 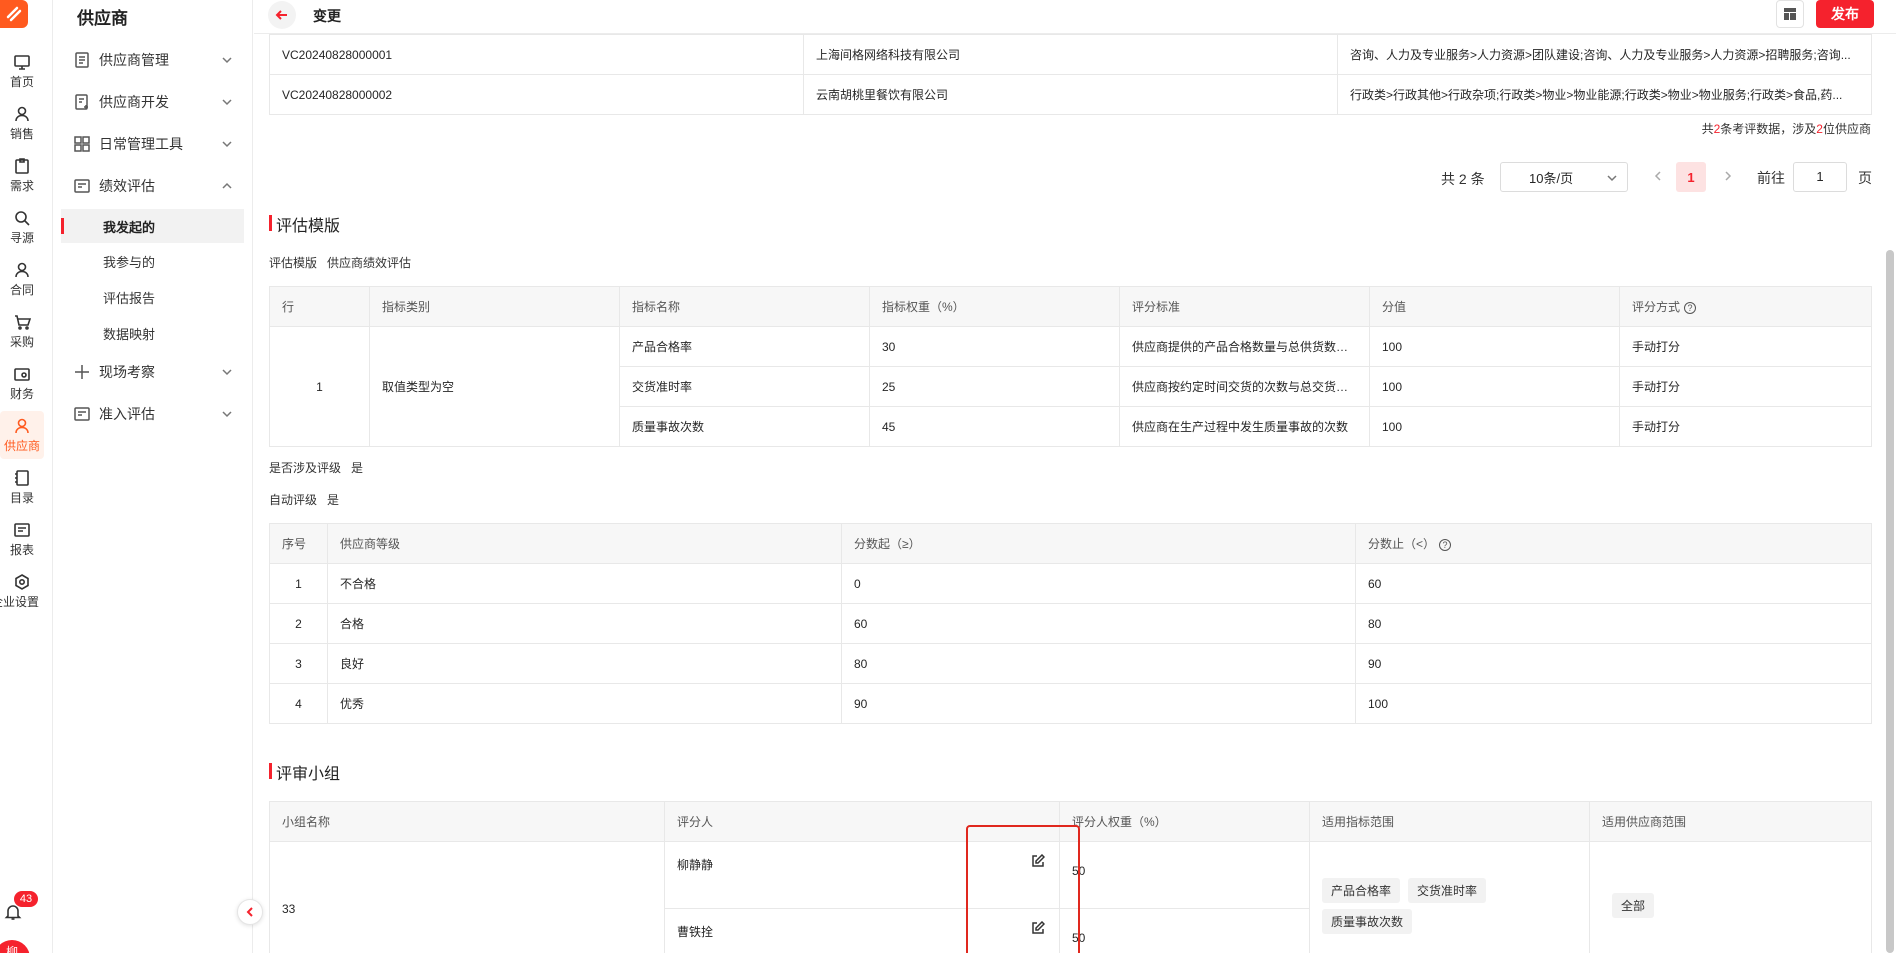 I want to click on menu-item-performance: 绩效评估, so click(x=158, y=186).